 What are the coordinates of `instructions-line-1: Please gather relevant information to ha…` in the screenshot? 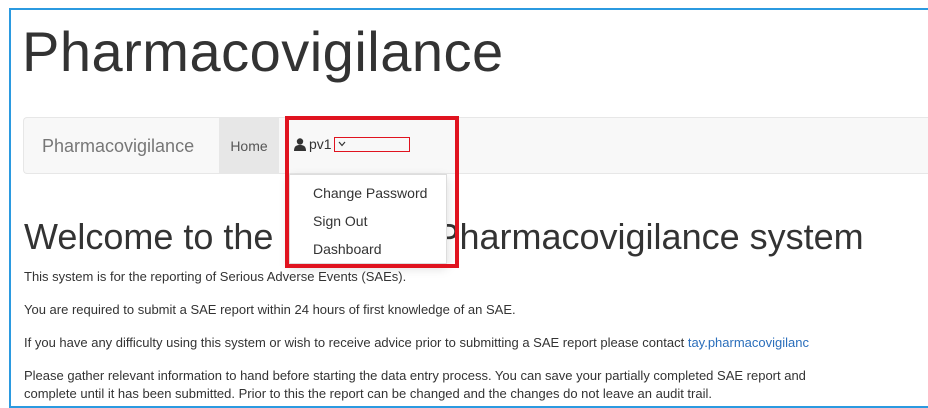 It's located at (415, 375).